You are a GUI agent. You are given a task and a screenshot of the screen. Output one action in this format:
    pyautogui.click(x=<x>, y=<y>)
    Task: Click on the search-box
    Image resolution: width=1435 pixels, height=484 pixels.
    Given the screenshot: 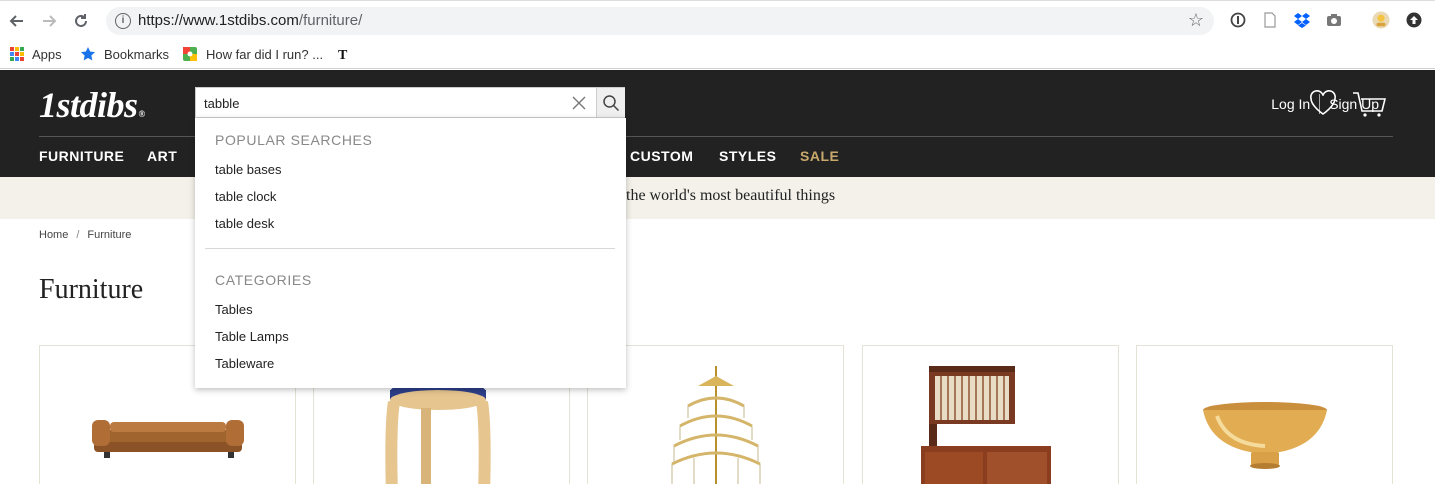 What is the action you would take?
    pyautogui.click(x=410, y=102)
    